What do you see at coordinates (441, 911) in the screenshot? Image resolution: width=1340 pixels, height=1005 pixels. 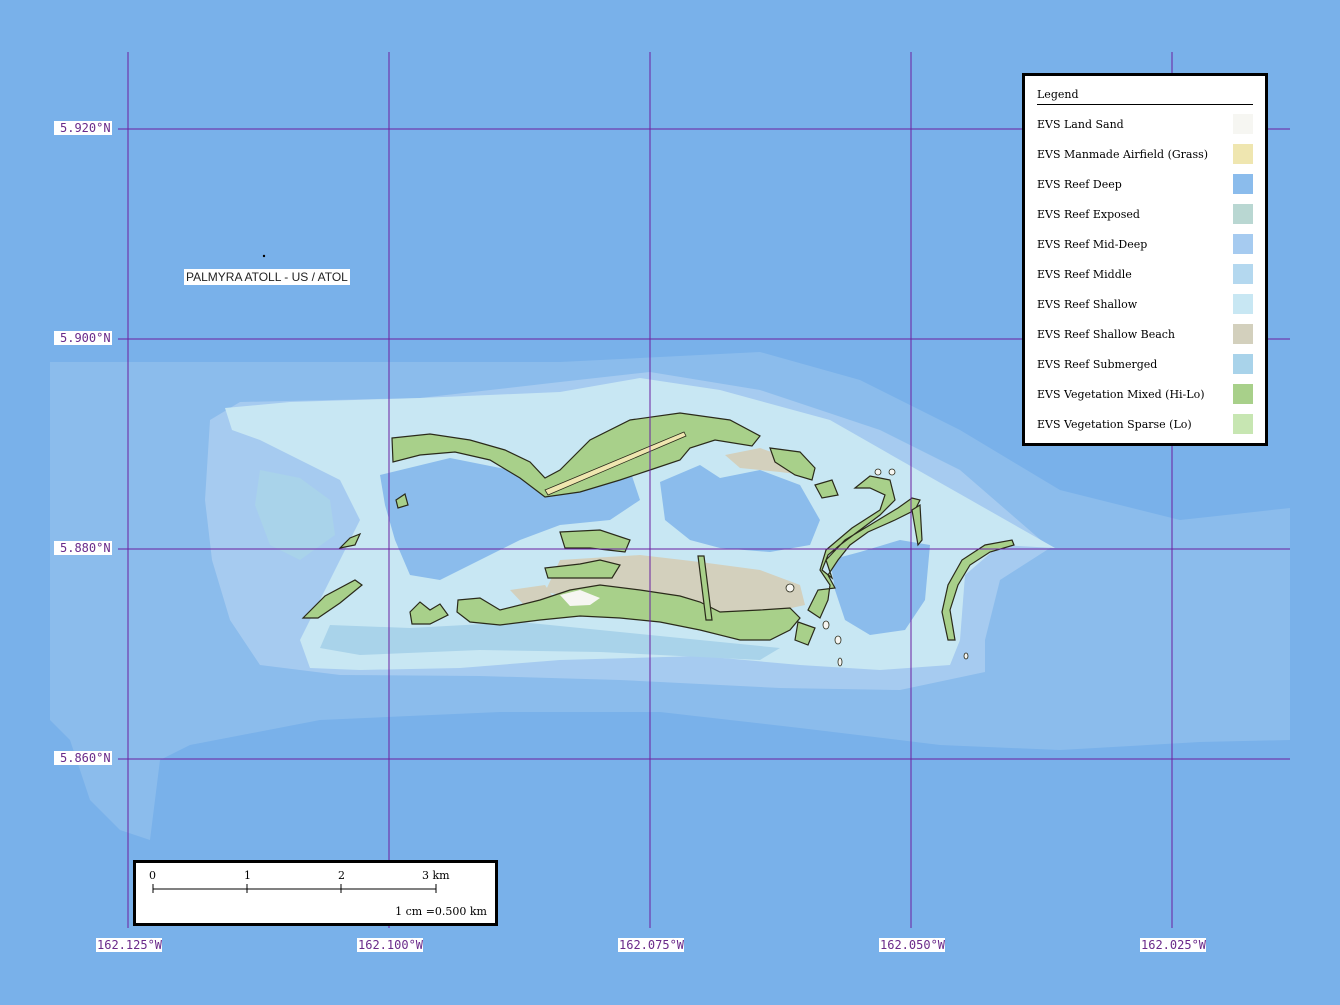 I see `scale-ratio: 1 cm =0.500 km` at bounding box center [441, 911].